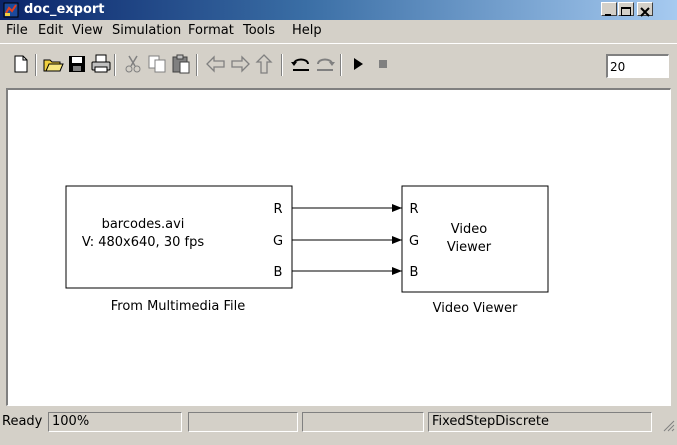 The image size is (677, 445). I want to click on forward-icon, so click(240, 64).